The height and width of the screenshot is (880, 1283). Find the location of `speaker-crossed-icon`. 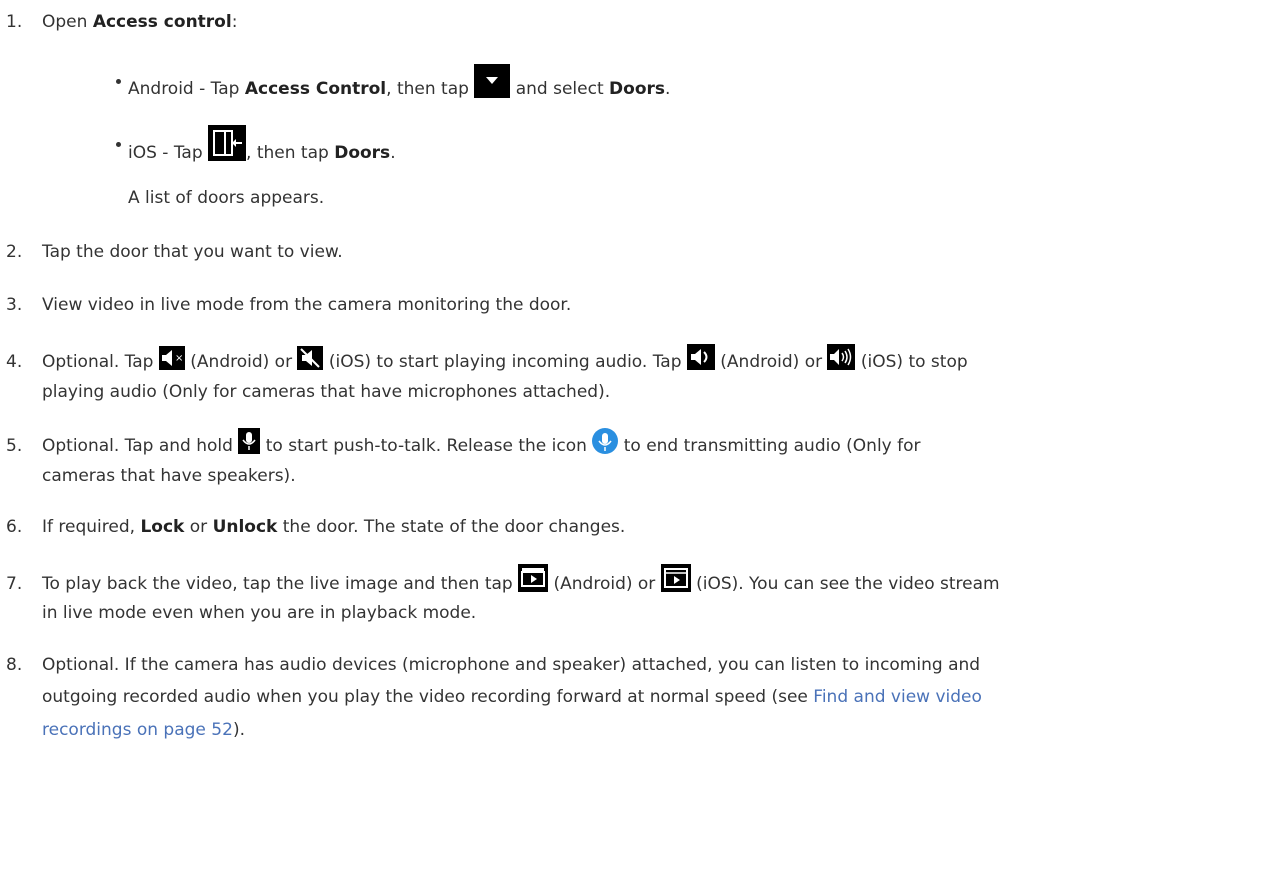

speaker-crossed-icon is located at coordinates (310, 358).